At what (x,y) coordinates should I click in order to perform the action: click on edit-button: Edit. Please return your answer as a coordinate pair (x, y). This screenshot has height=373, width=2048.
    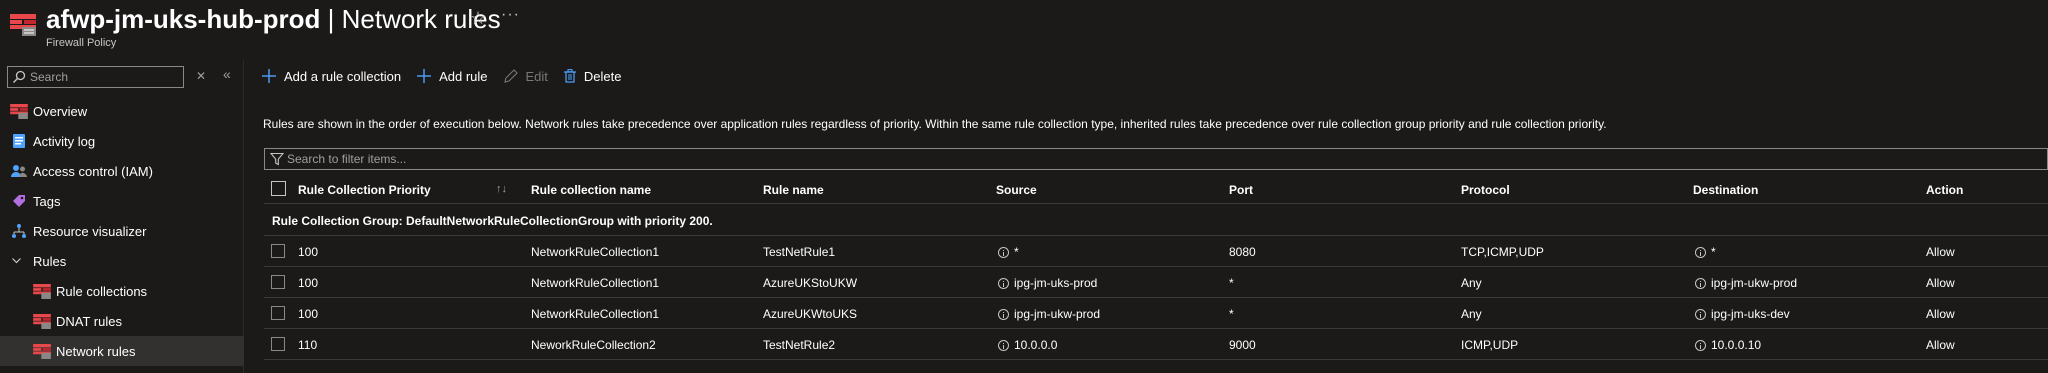
    Looking at the image, I should click on (525, 76).